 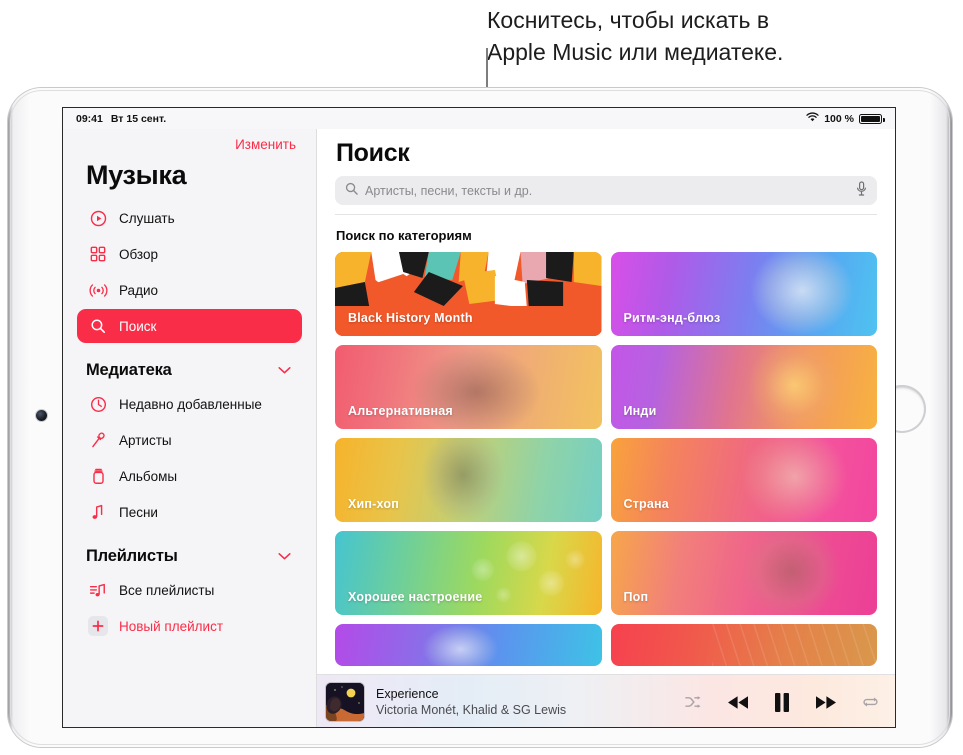 I want to click on sidebar-item-label: Обзор, so click(x=138, y=254).